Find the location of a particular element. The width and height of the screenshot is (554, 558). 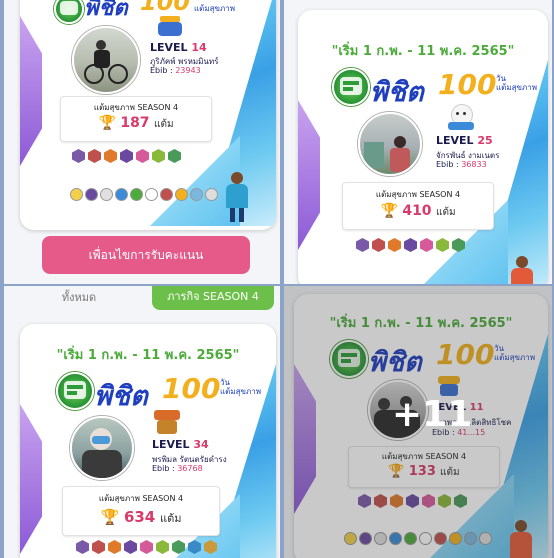

conditions-button: เพื่อนไขการรับคะแนน is located at coordinates (146, 255).